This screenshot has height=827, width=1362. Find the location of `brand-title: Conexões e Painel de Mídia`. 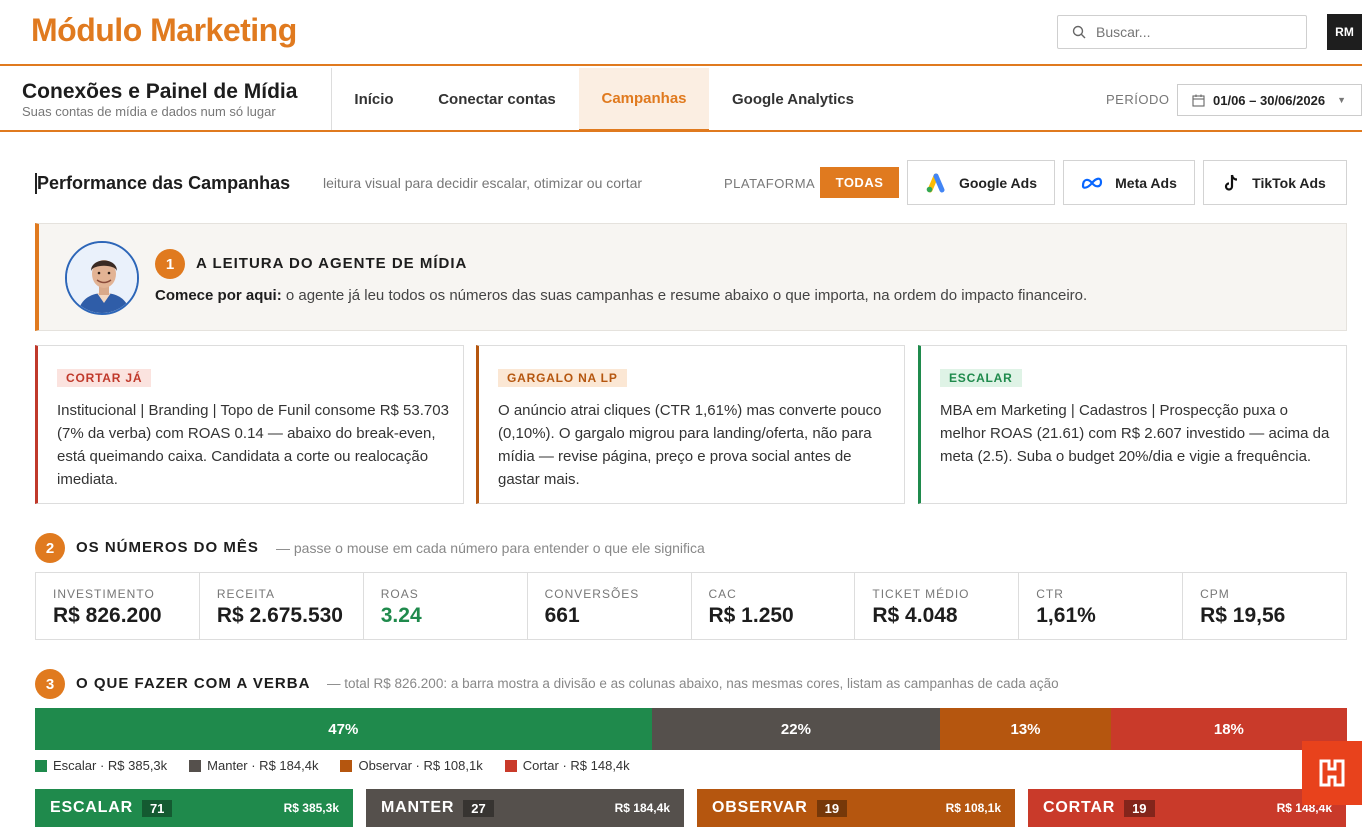

brand-title: Conexões e Painel de Mídia is located at coordinates (160, 91).